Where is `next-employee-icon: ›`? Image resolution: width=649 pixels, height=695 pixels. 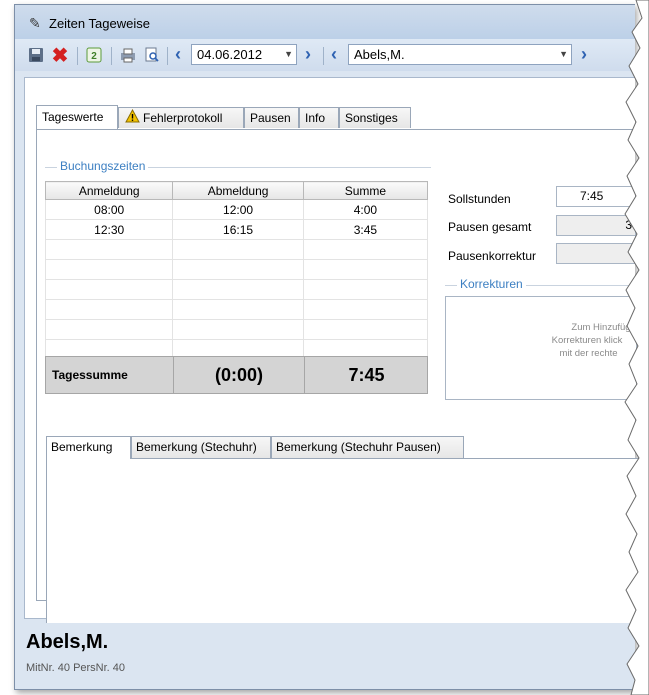 next-employee-icon: › is located at coordinates (584, 54).